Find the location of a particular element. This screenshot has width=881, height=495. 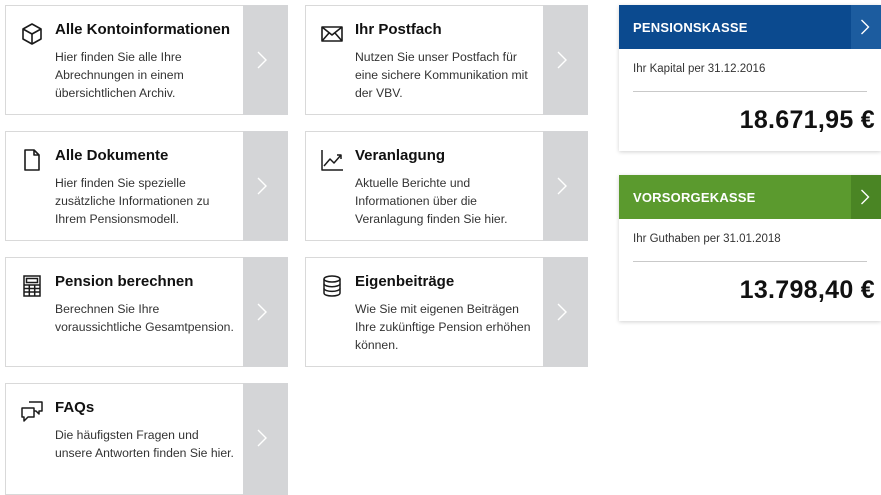

vorsorgekasse-amount: 13.798,40 € is located at coordinates (807, 290).